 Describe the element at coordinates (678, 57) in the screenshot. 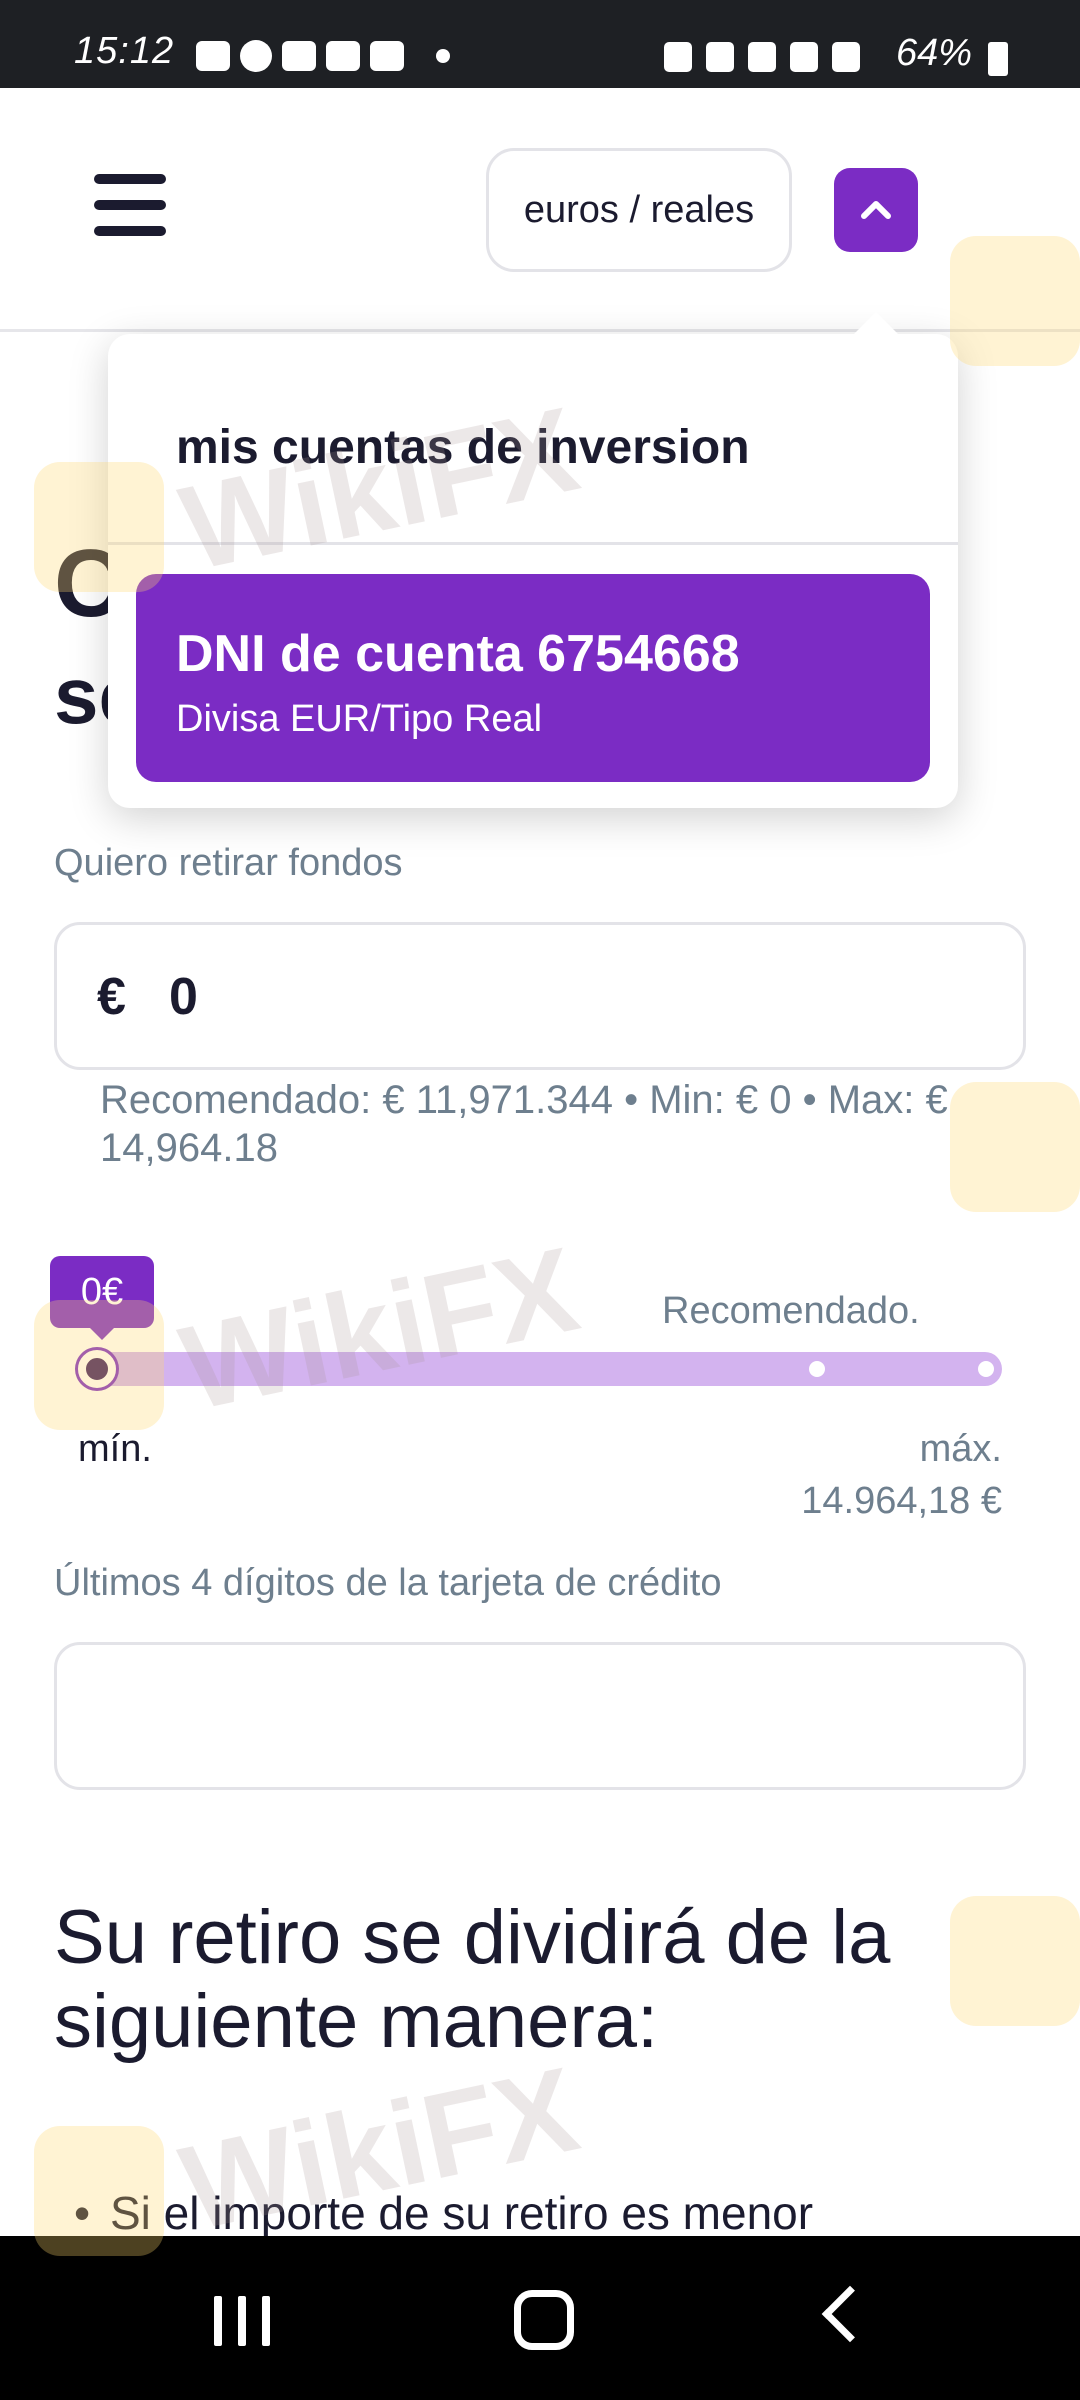

I see `lock-icon` at that location.